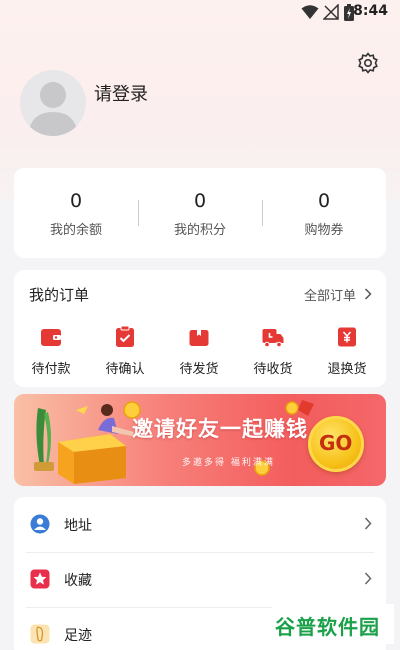 Image resolution: width=400 pixels, height=650 pixels. What do you see at coordinates (51, 337) in the screenshot?
I see `wallet-icon` at bounding box center [51, 337].